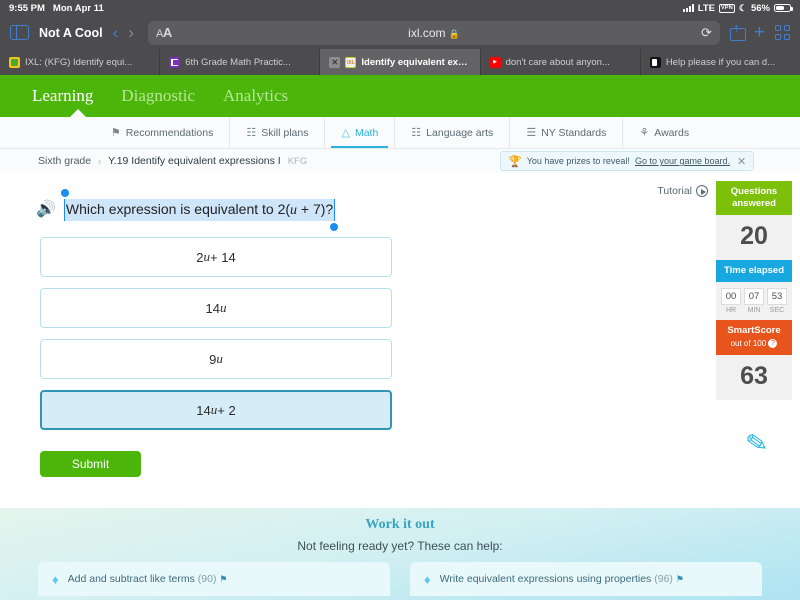 The height and width of the screenshot is (600, 800). I want to click on forward-button: ›, so click(131, 32).